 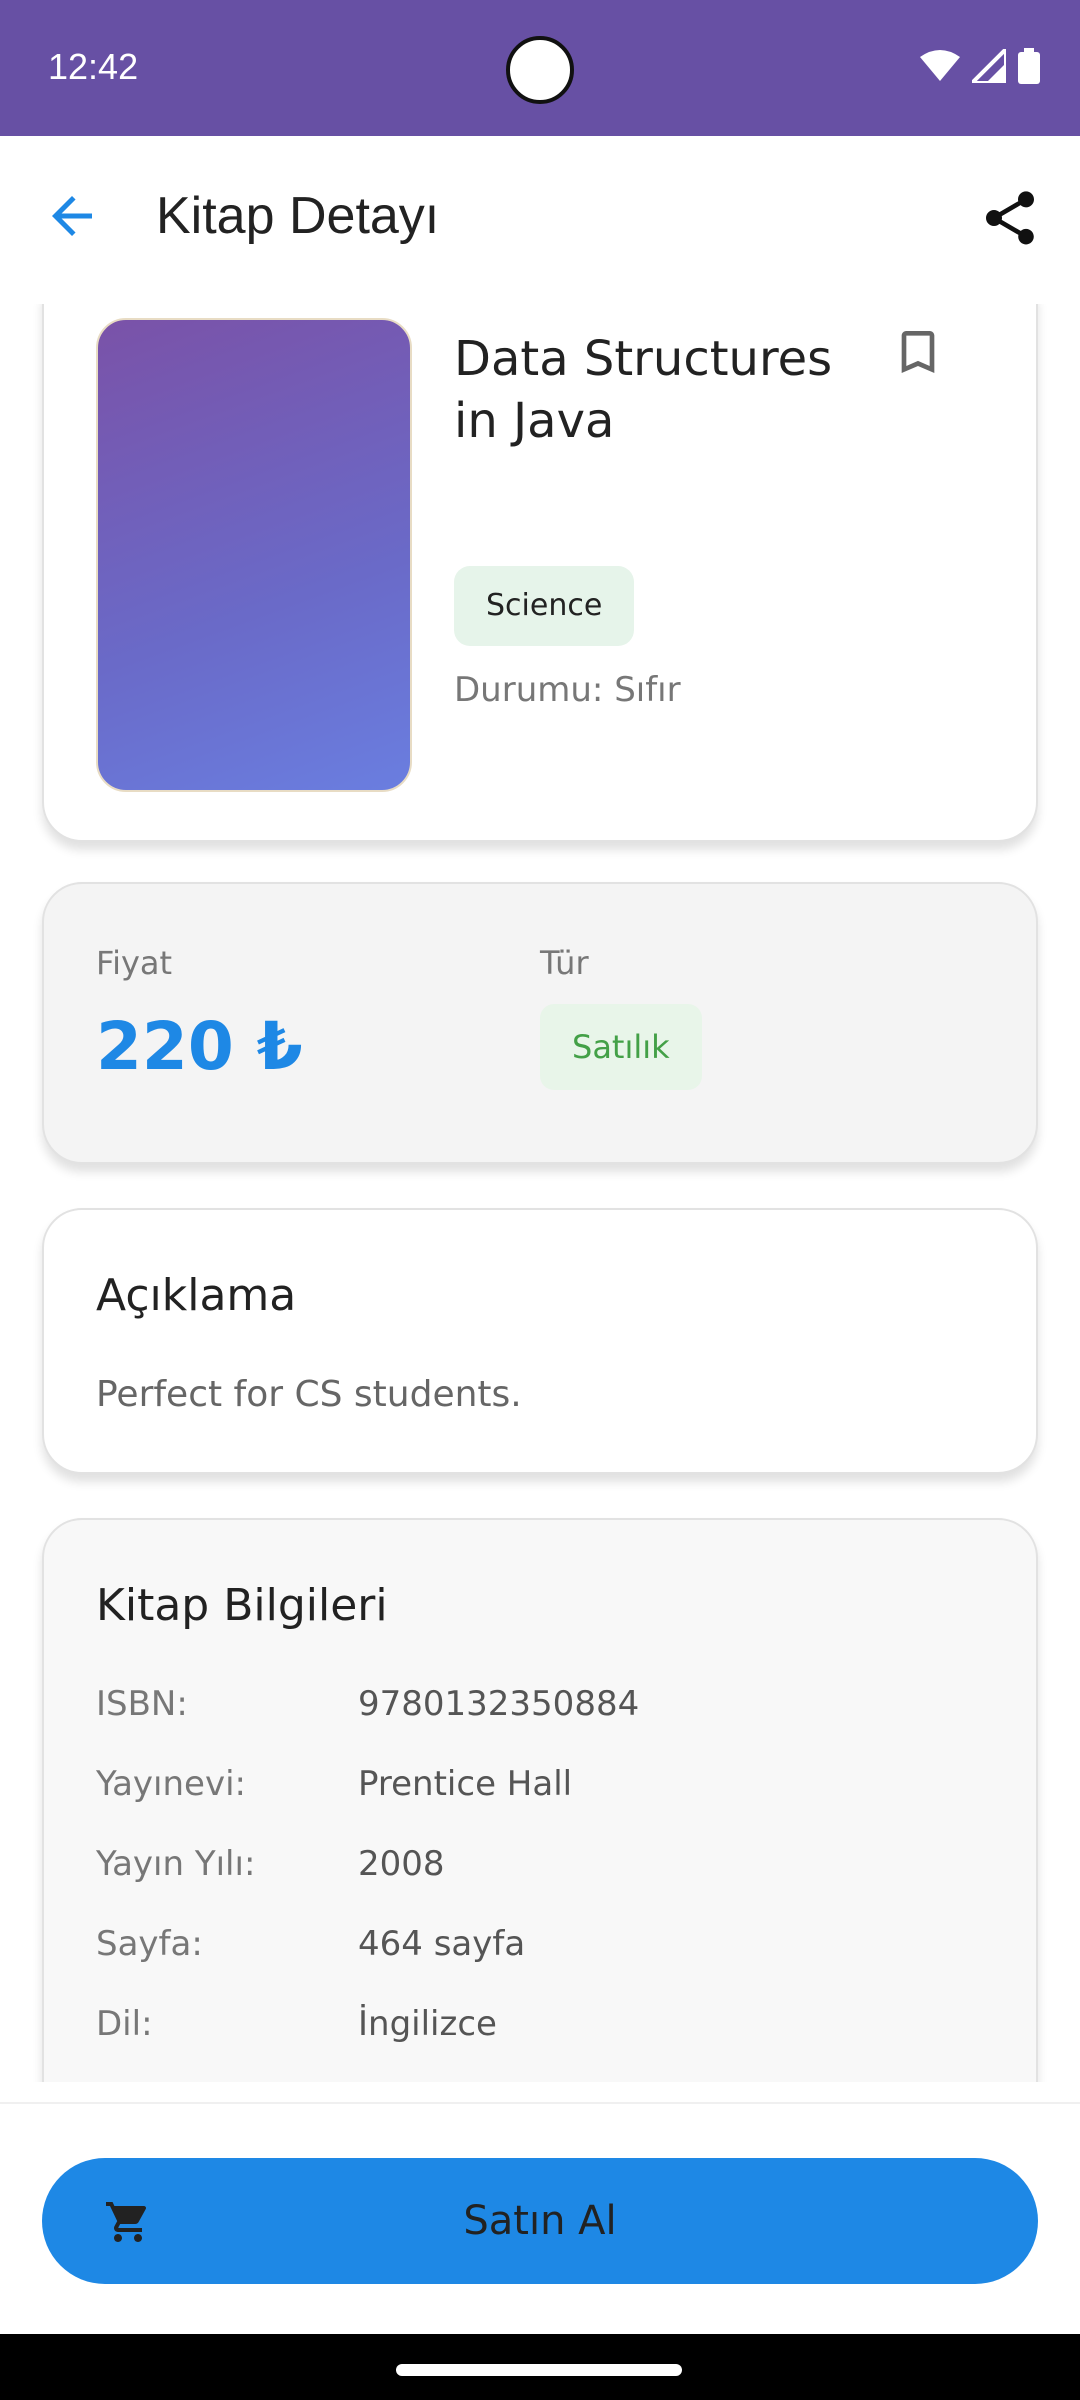 I want to click on status-time: 12:42, so click(x=93, y=66).